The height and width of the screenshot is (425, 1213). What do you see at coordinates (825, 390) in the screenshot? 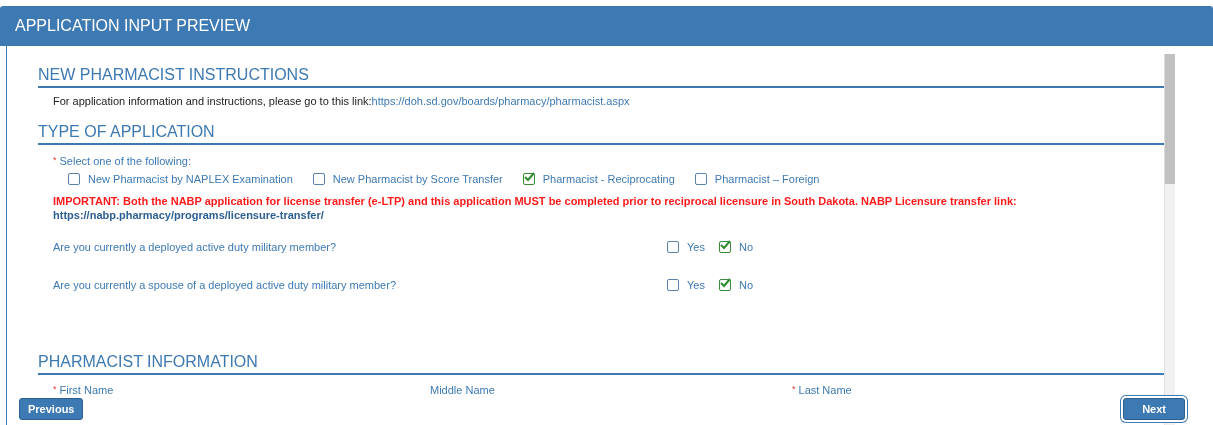
I see `field-label: Last Name` at bounding box center [825, 390].